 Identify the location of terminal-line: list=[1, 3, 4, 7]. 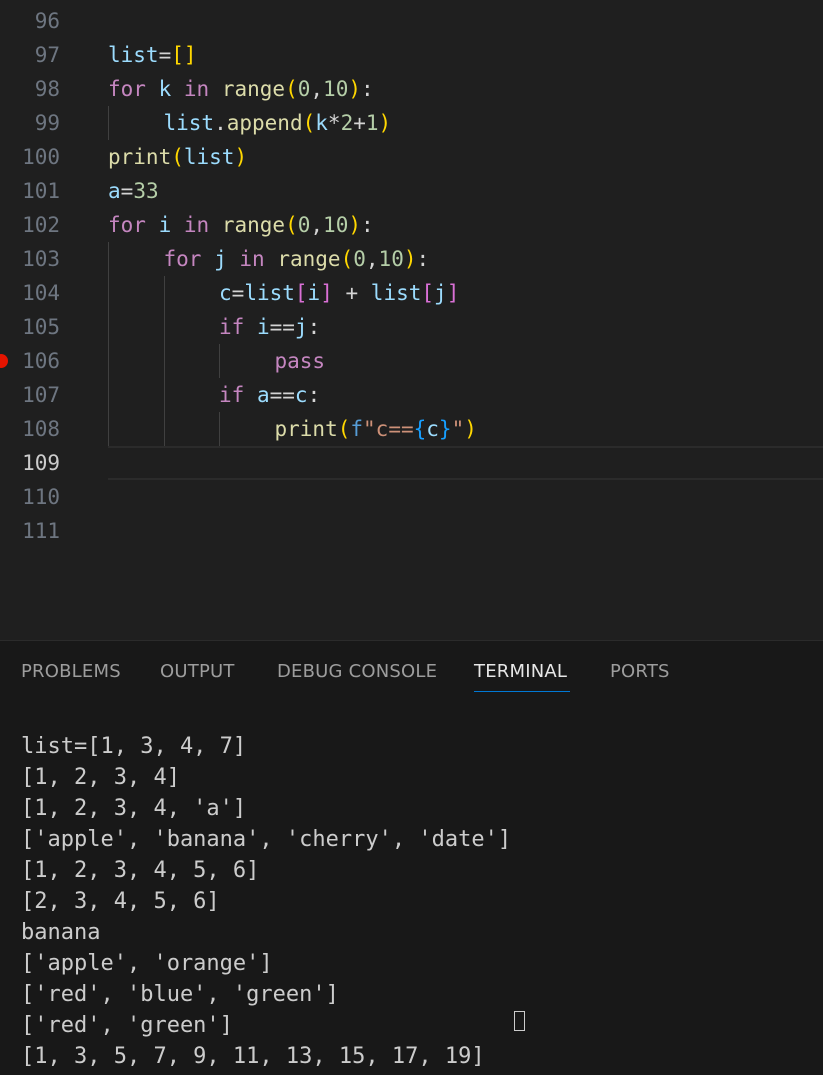
(134, 746).